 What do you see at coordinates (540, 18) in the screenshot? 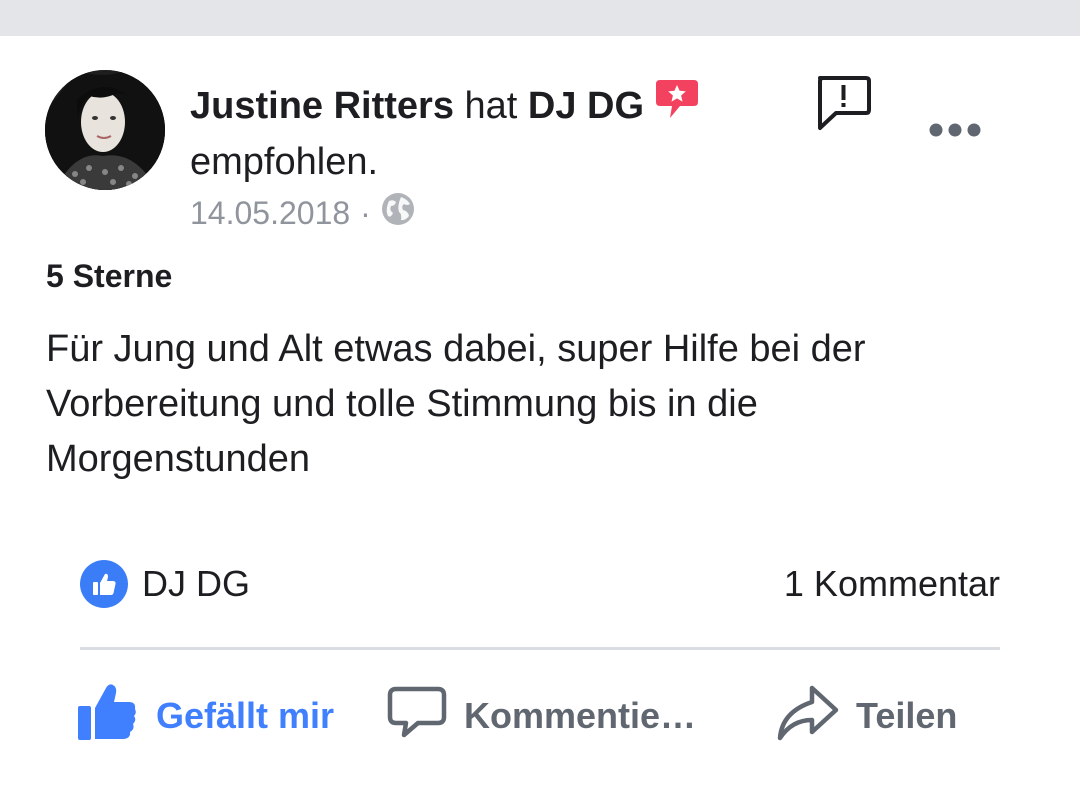
I see `top-separator-bar` at bounding box center [540, 18].